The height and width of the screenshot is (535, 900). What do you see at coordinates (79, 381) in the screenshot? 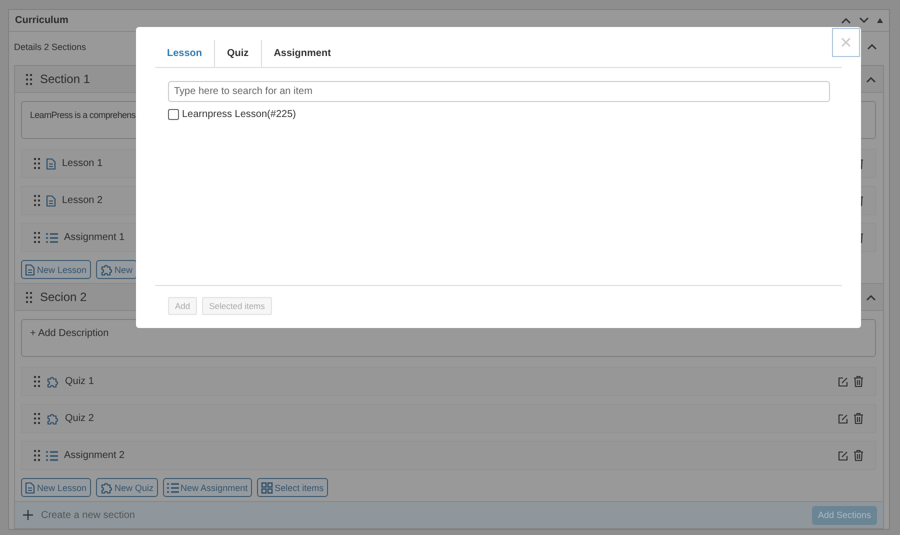
I see `item-title: Quiz 1` at bounding box center [79, 381].